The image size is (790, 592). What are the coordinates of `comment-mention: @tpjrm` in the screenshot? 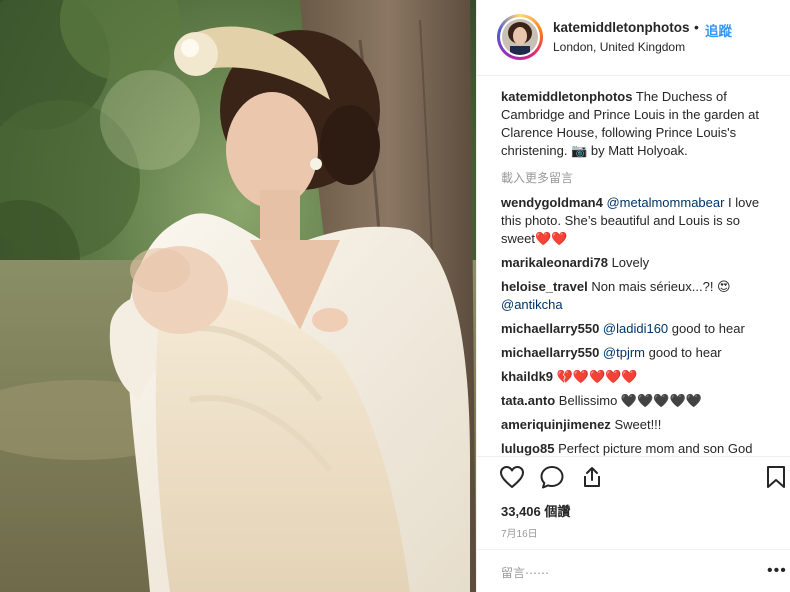 It's located at (624, 352).